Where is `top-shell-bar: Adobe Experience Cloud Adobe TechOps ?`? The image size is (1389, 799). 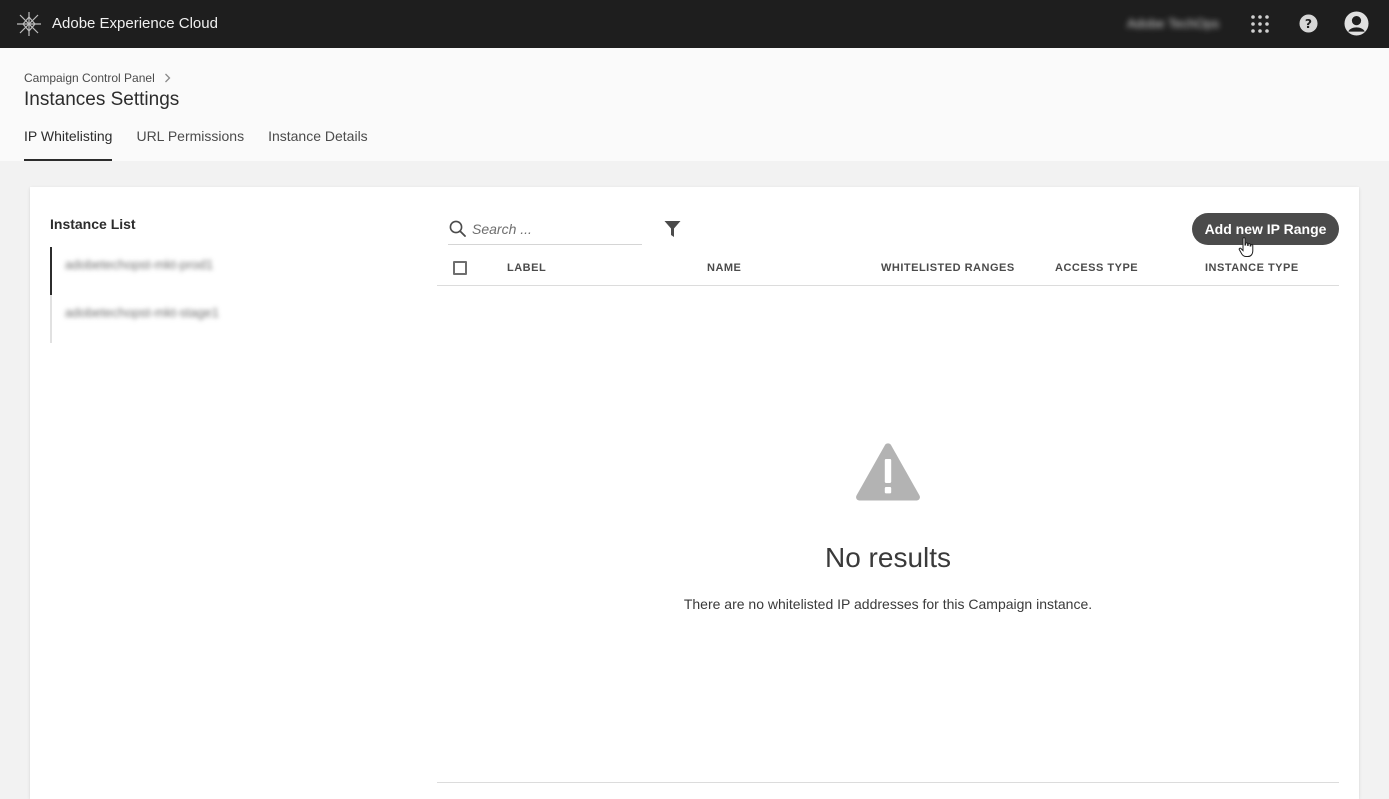 top-shell-bar: Adobe Experience Cloud Adobe TechOps ? is located at coordinates (694, 24).